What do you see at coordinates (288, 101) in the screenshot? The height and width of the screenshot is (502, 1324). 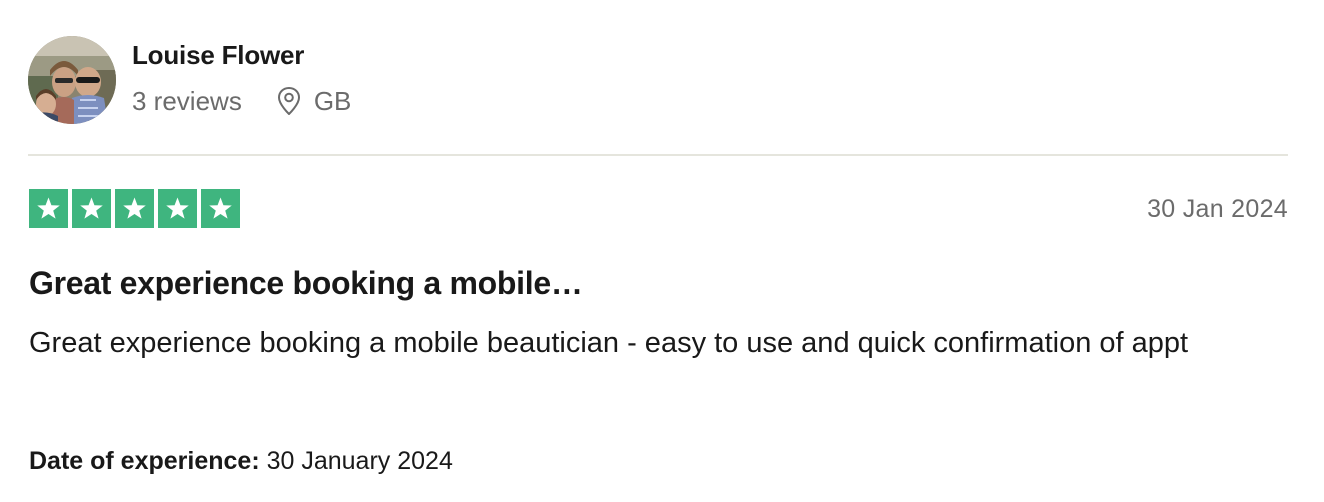 I see `location-pin-icon` at bounding box center [288, 101].